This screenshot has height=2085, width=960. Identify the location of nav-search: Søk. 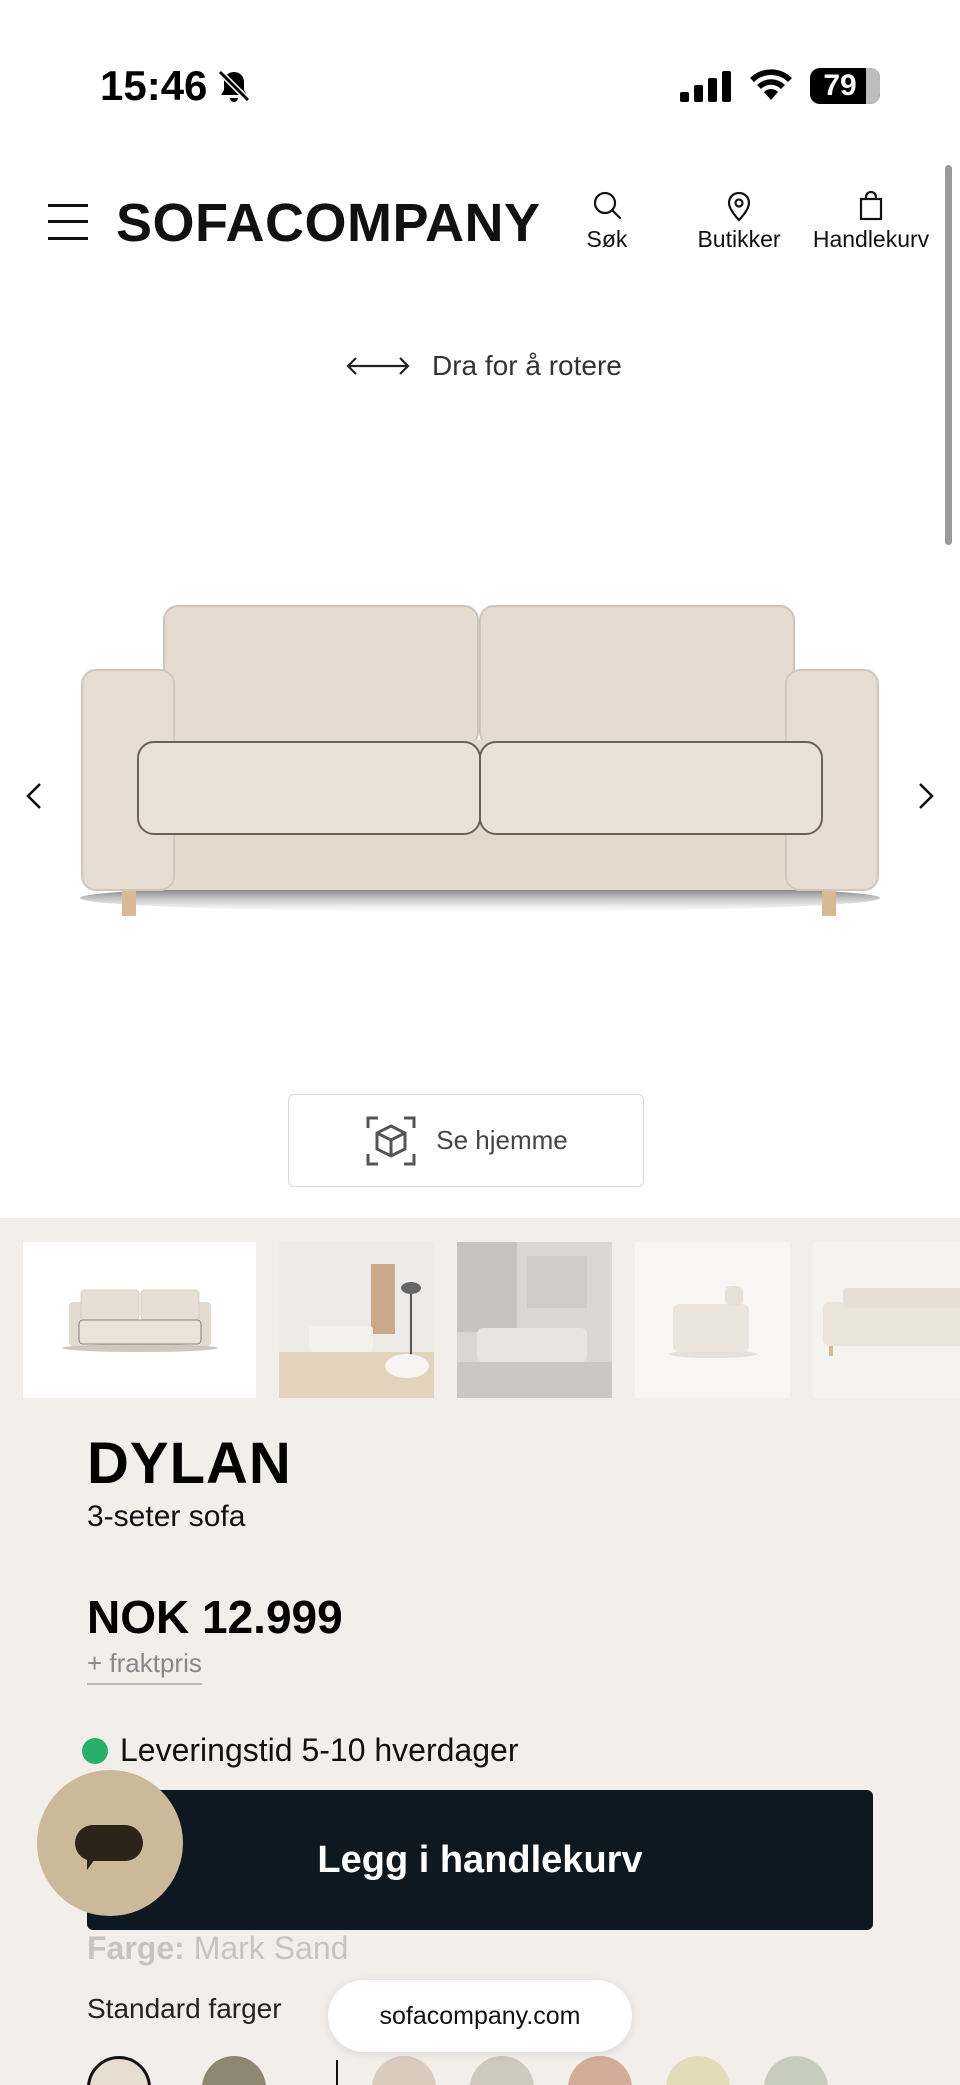
(607, 221).